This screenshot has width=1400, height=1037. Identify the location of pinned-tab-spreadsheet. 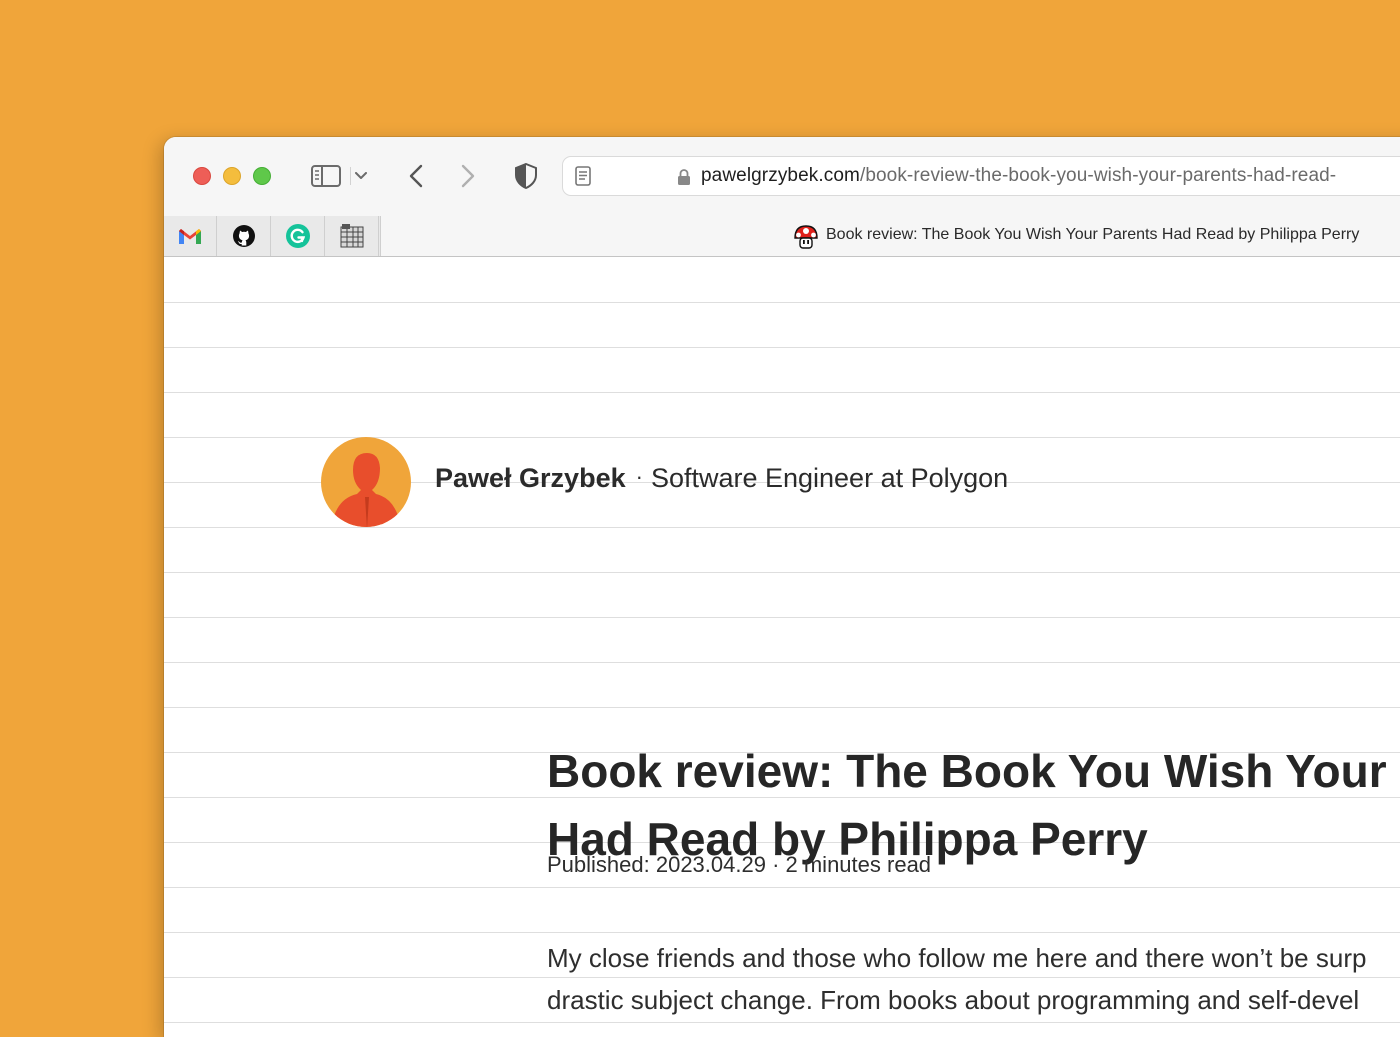
(352, 236).